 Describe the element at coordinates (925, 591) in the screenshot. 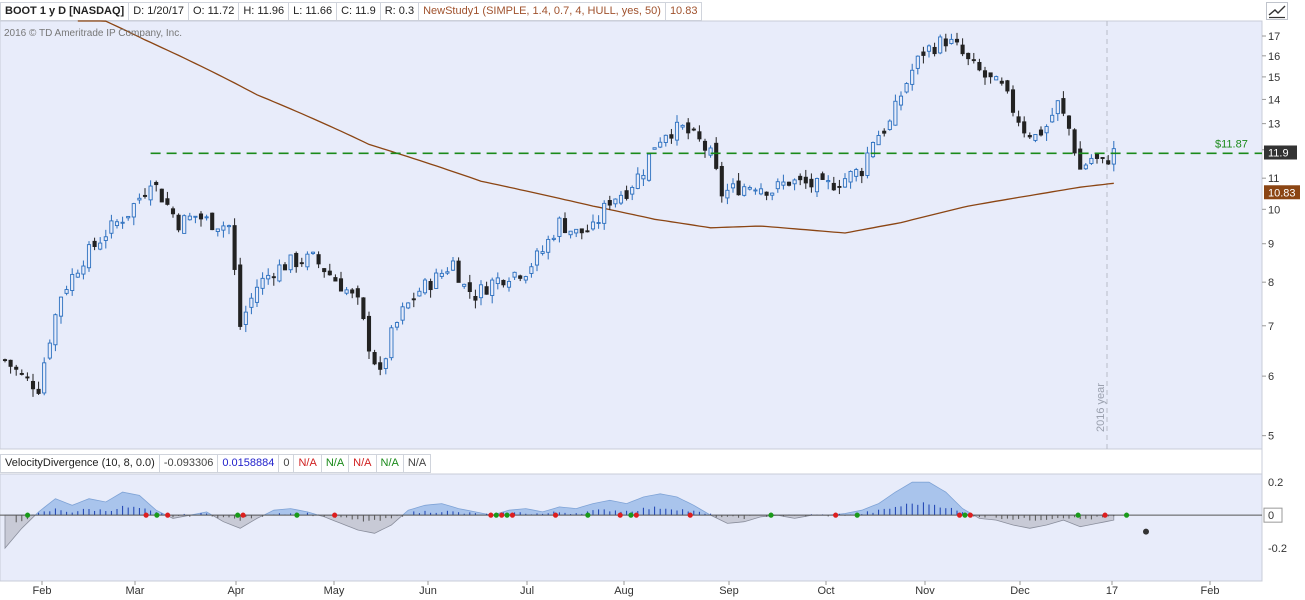

I see `x-tick-label: Nov` at that location.